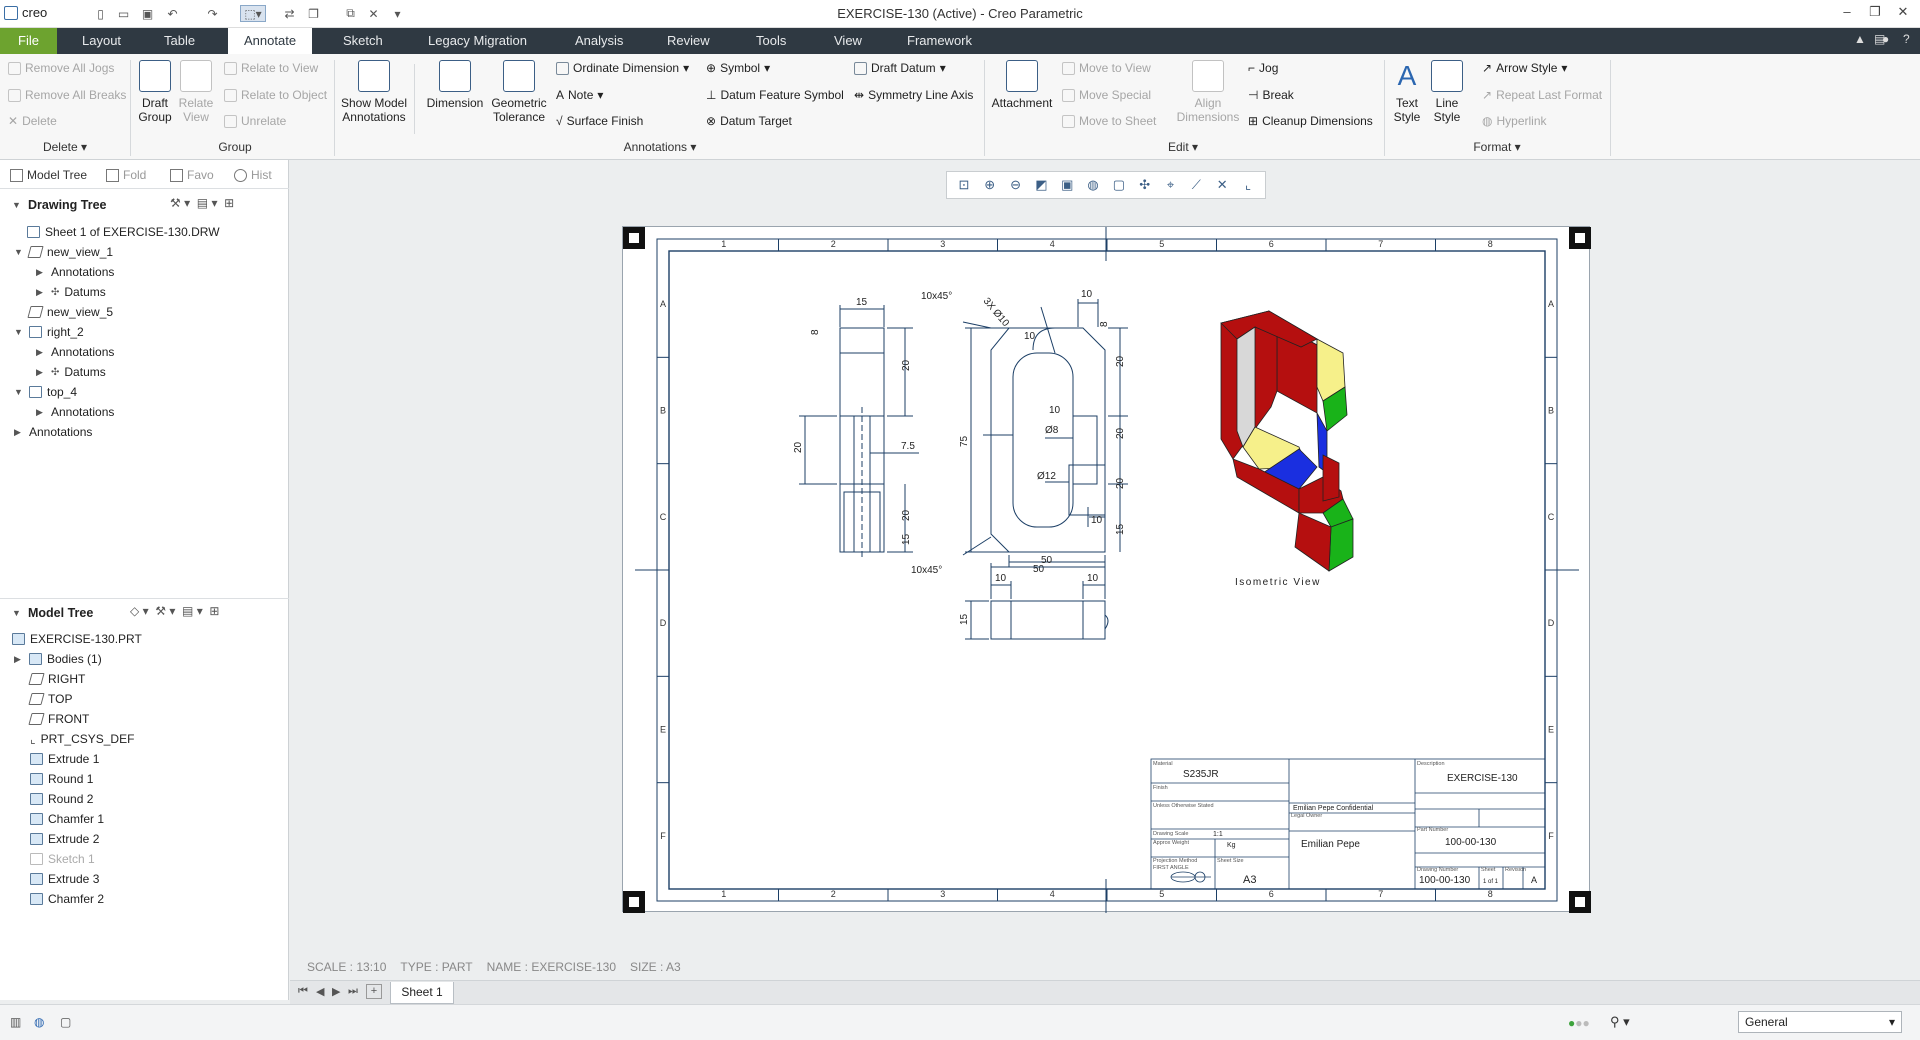  I want to click on customize-toolbar-icon: ▾, so click(397, 13).